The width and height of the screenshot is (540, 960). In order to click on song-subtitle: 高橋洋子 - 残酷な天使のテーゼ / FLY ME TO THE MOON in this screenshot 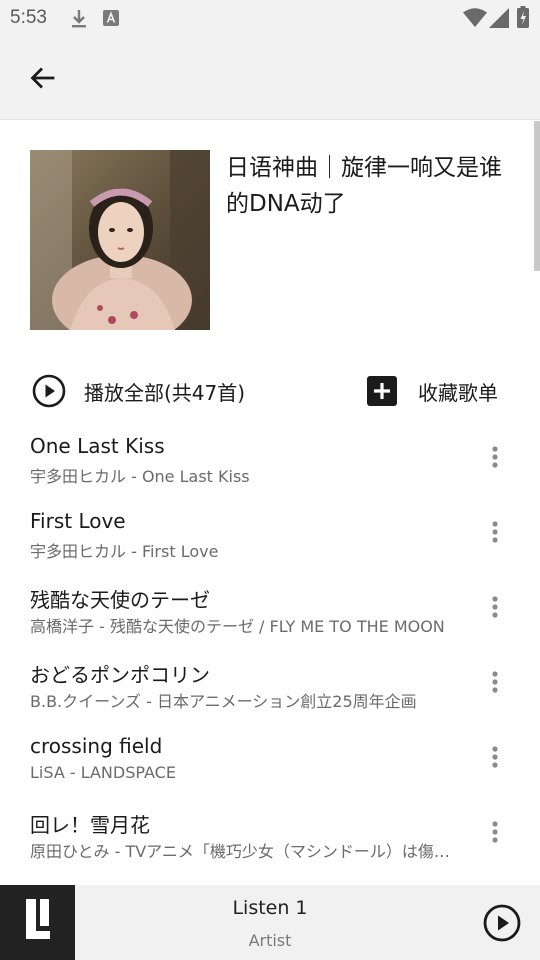, I will do `click(237, 626)`.